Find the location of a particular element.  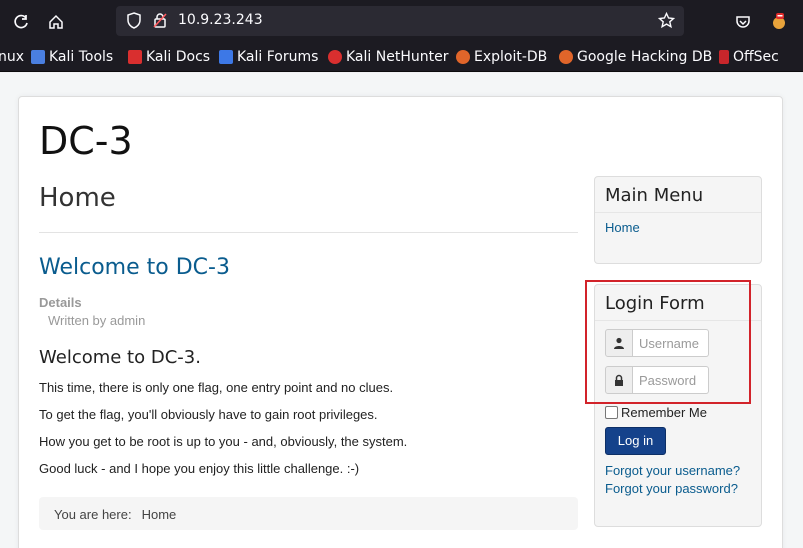

menu-item-home: Home is located at coordinates (678, 227).